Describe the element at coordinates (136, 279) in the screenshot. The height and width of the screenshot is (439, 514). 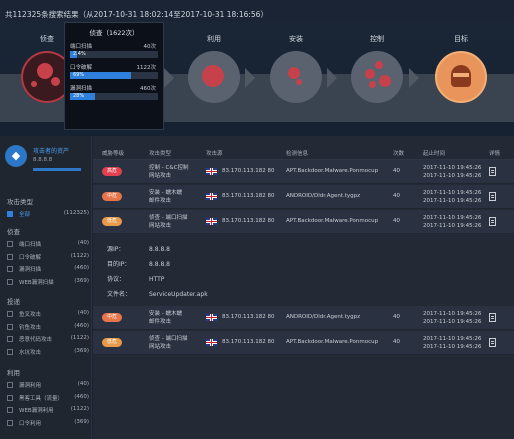
I see `detail-field: 协议： HTTP` at that location.